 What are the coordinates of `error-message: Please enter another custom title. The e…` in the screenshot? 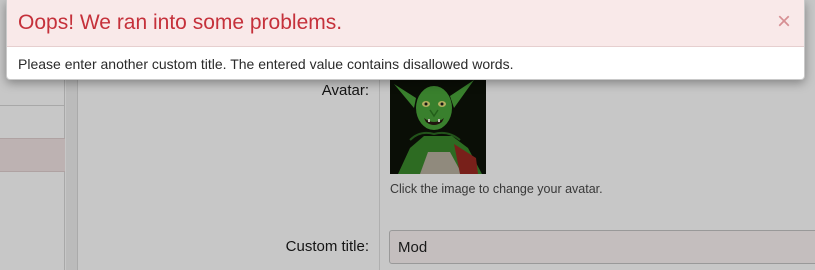 It's located at (266, 64).